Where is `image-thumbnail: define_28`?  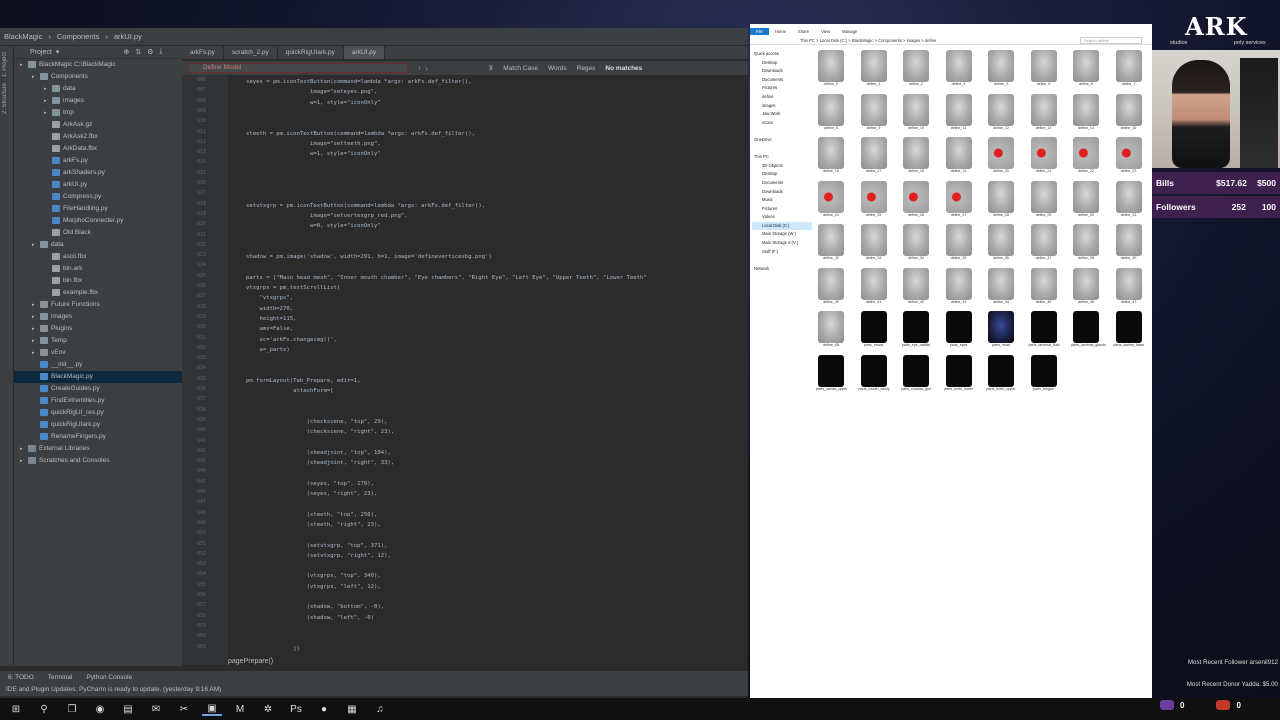 image-thumbnail: define_28 is located at coordinates (1001, 200).